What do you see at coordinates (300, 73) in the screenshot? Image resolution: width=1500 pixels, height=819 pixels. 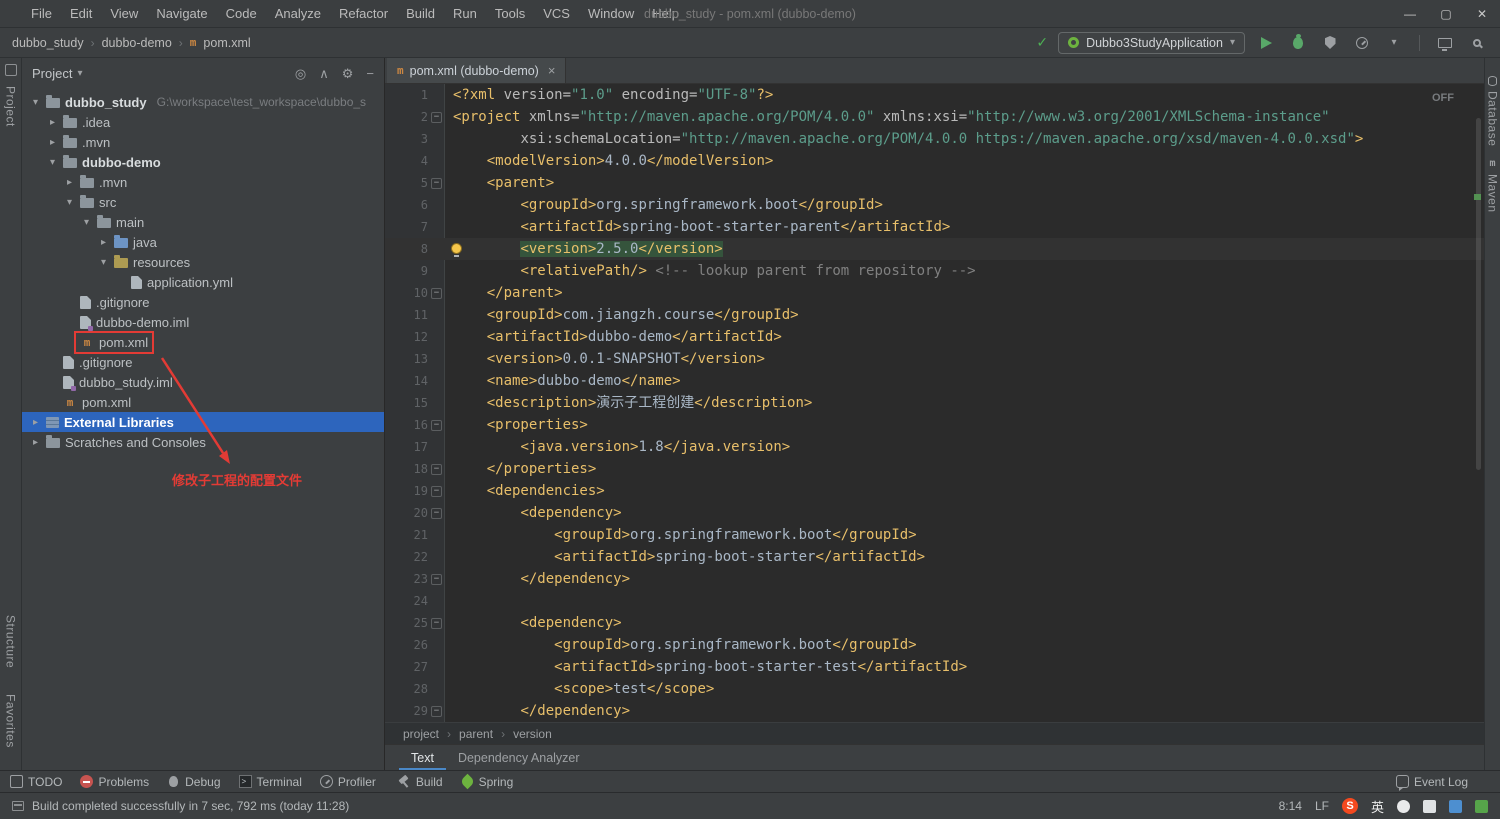 I see `locate-file-icon: ◎` at bounding box center [300, 73].